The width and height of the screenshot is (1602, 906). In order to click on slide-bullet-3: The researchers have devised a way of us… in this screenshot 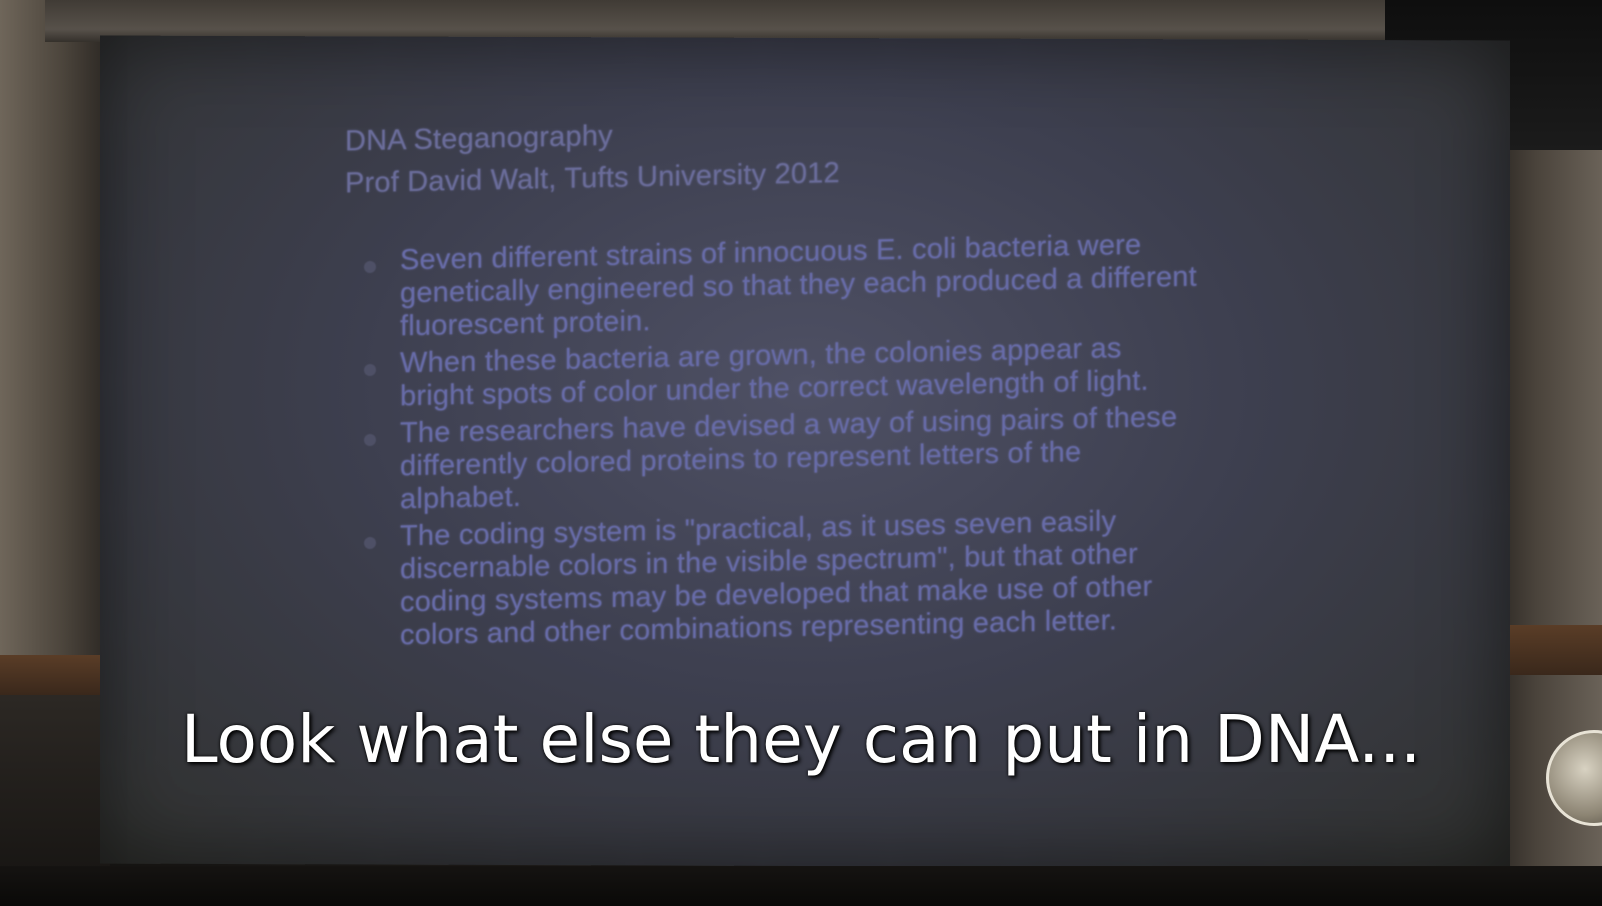, I will do `click(800, 459)`.